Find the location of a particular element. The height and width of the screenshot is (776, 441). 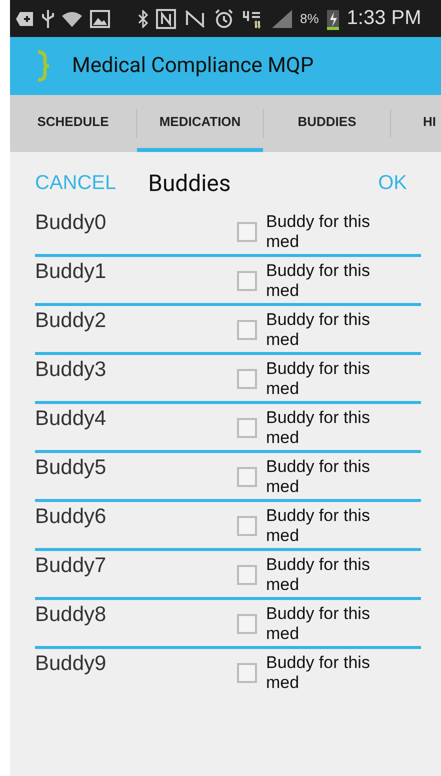

buddy-name: Buddy7 is located at coordinates (71, 566).